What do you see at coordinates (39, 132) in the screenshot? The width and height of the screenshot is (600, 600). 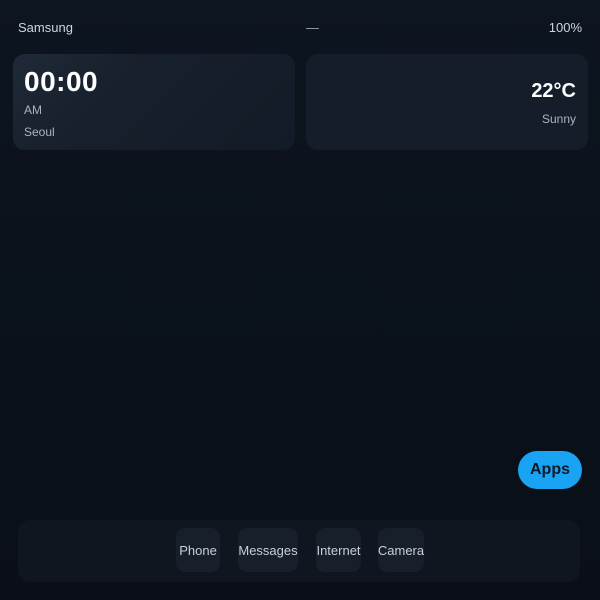 I see `clock-city: Seoul` at bounding box center [39, 132].